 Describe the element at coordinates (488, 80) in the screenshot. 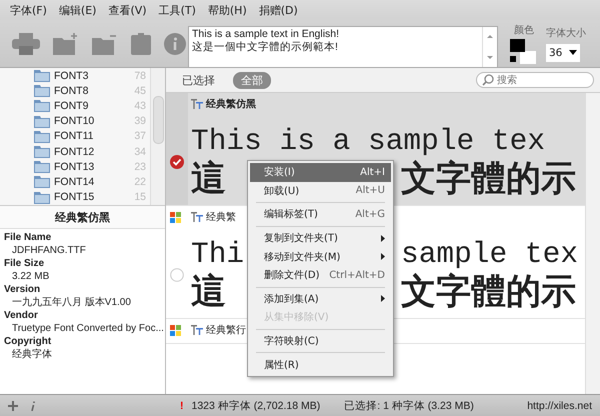

I see `search-icon` at that location.